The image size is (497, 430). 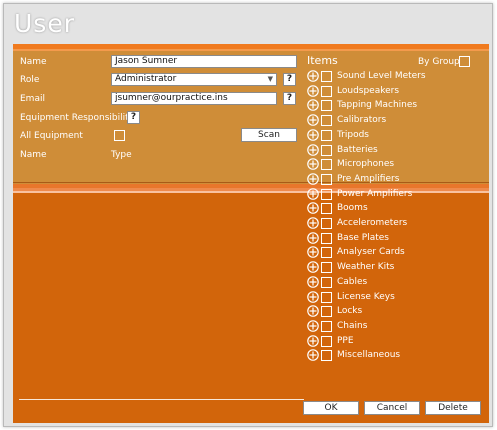 What do you see at coordinates (464, 61) in the screenshot?
I see `by-group-checkbox` at bounding box center [464, 61].